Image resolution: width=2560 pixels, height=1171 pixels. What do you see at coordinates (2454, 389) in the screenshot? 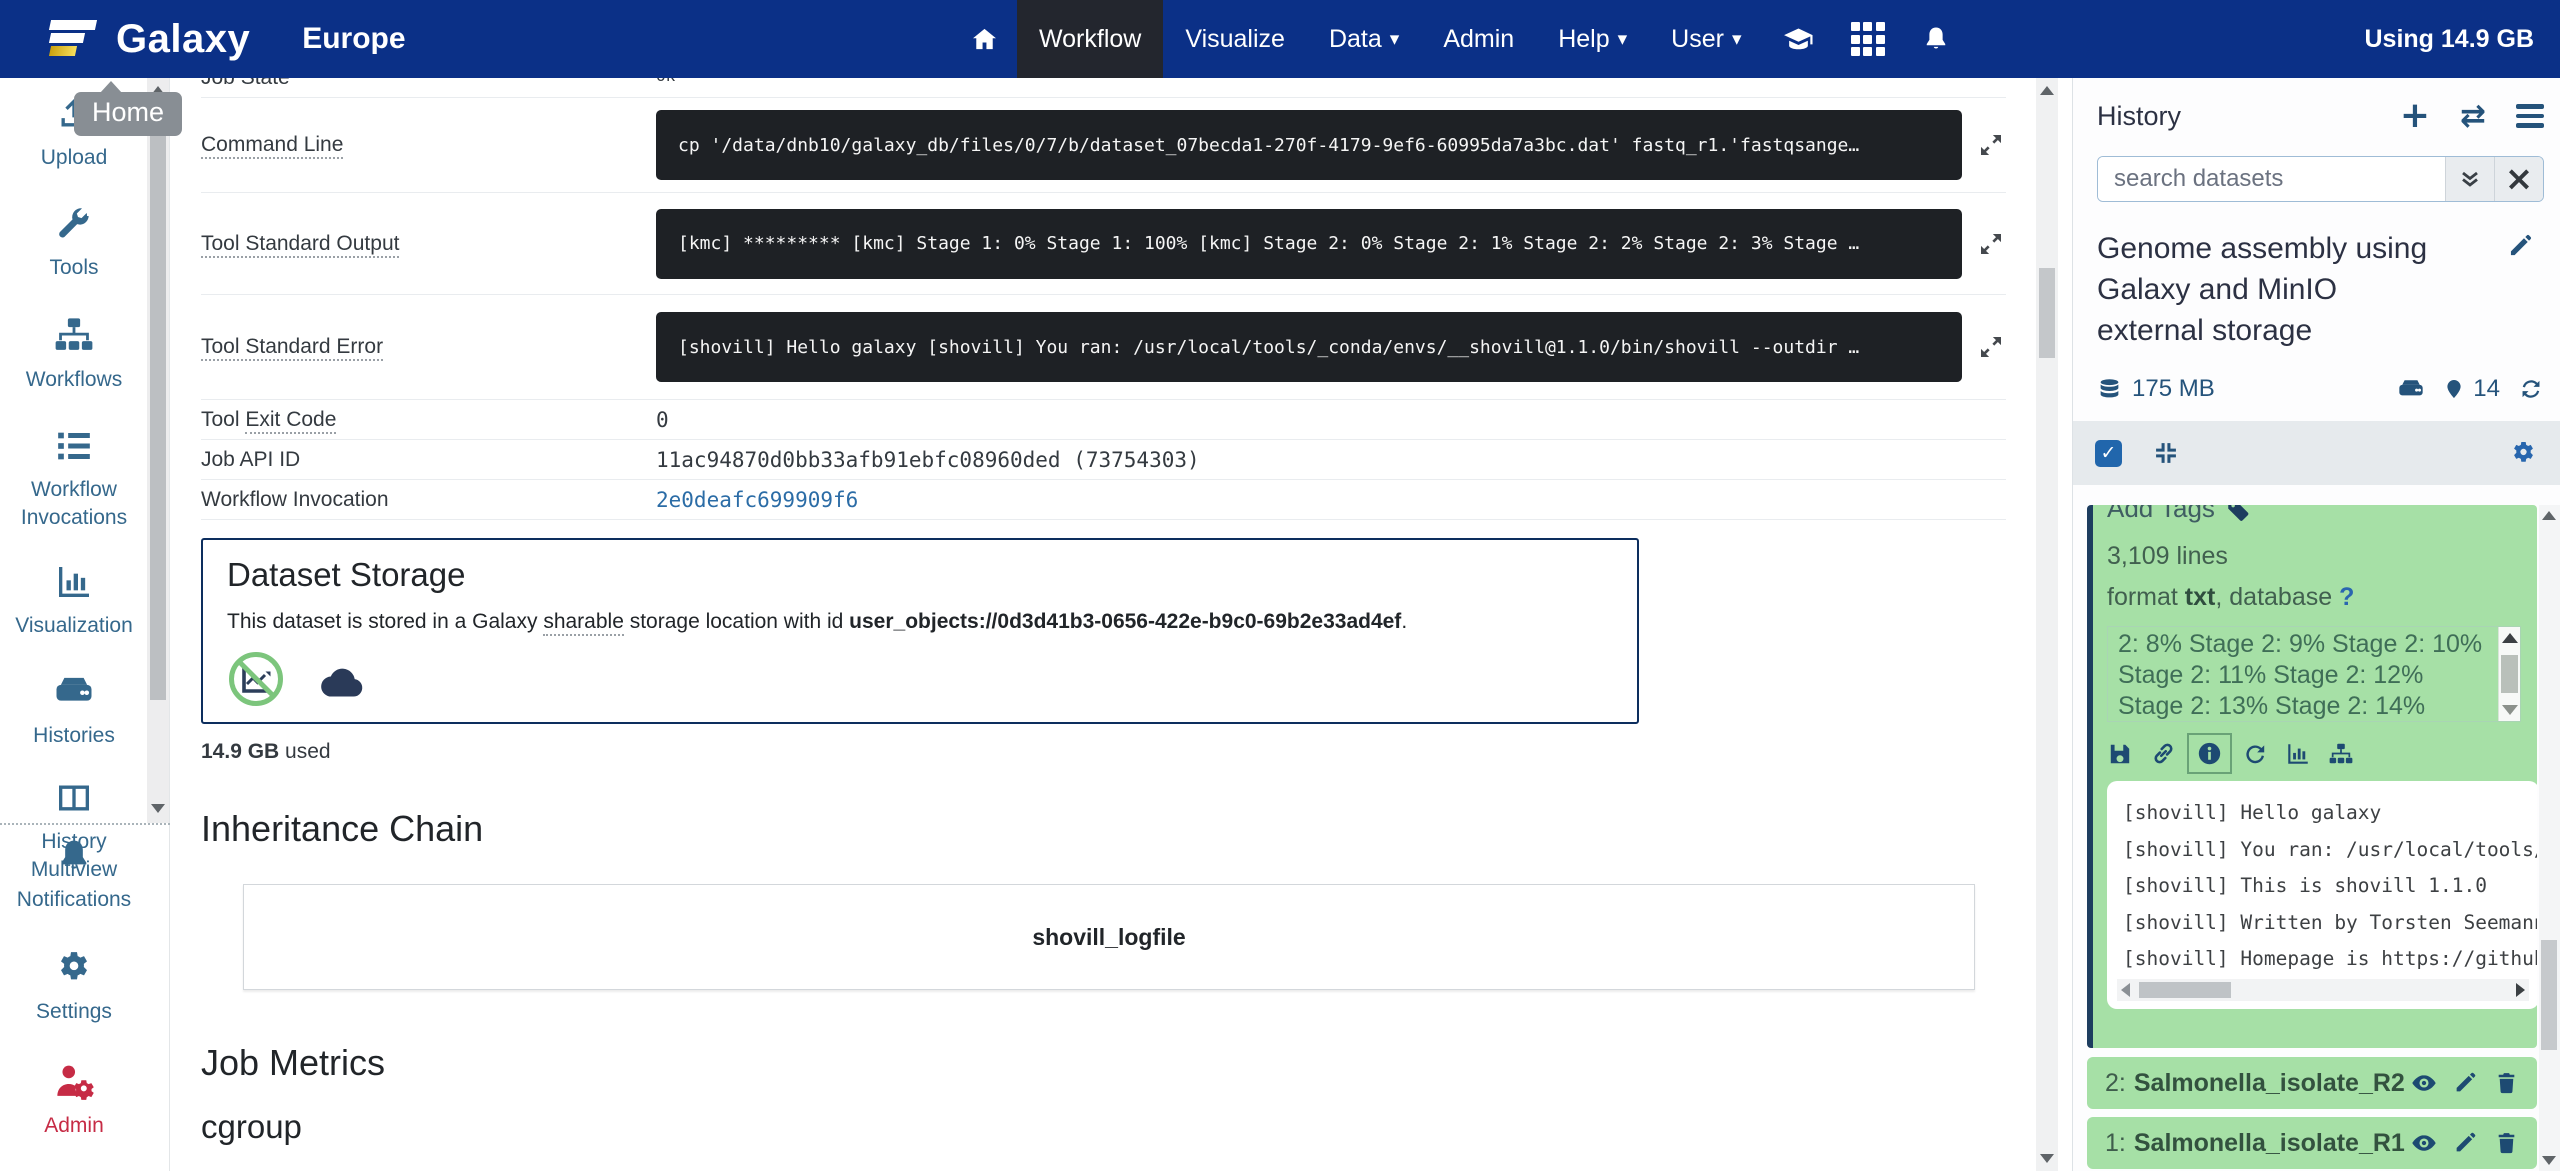
I see `shown-items-marker-icon` at bounding box center [2454, 389].